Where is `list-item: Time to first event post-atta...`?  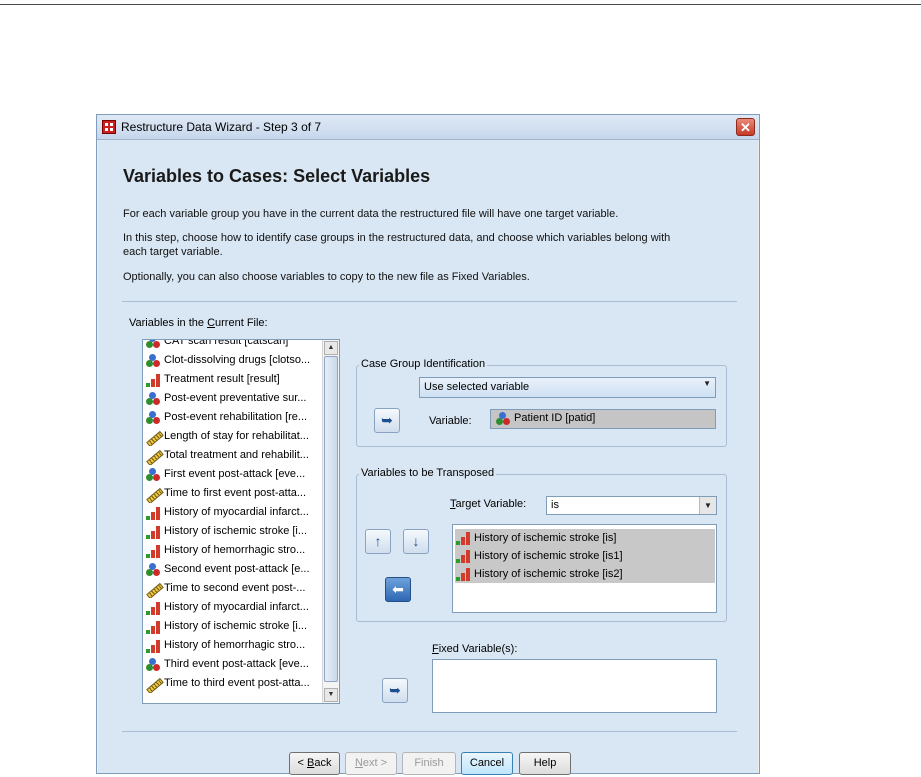
list-item: Time to first event post-atta... is located at coordinates (234, 493).